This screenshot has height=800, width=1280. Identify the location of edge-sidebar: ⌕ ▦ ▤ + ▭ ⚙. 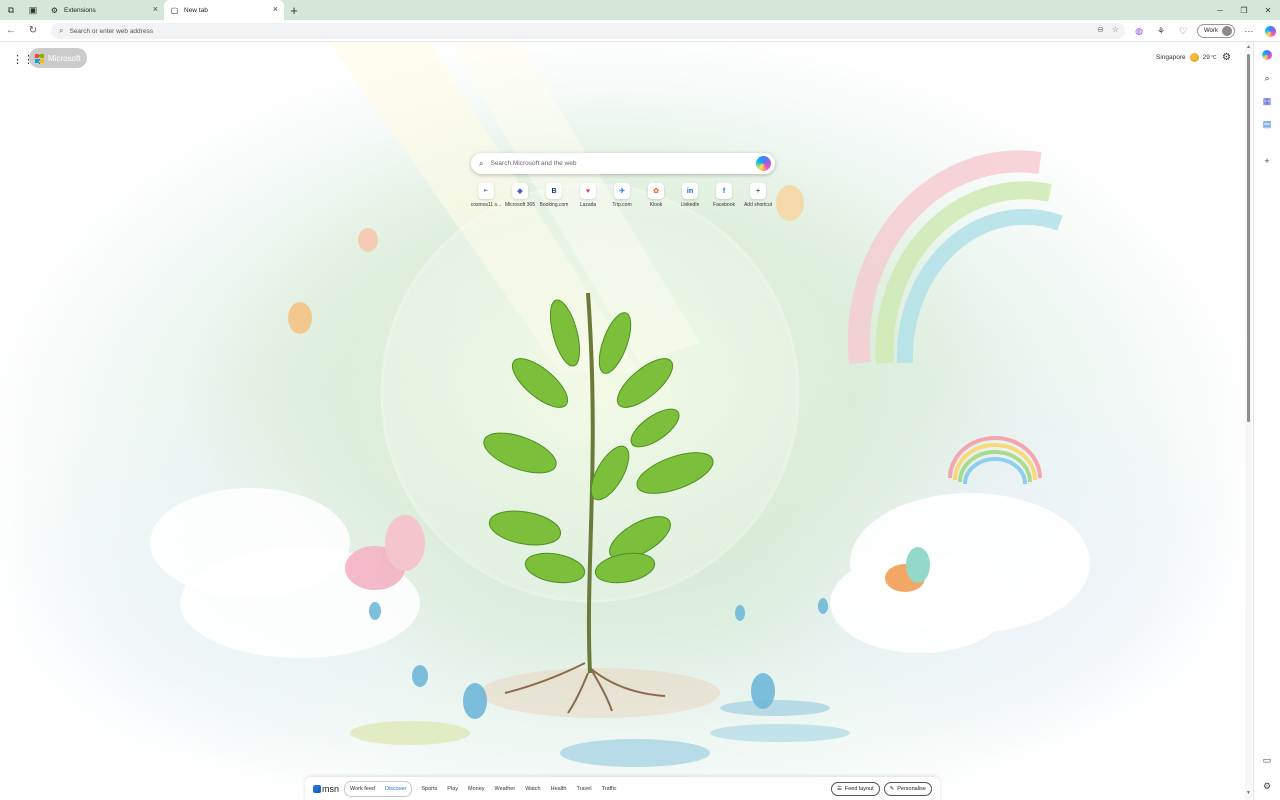
(1266, 421).